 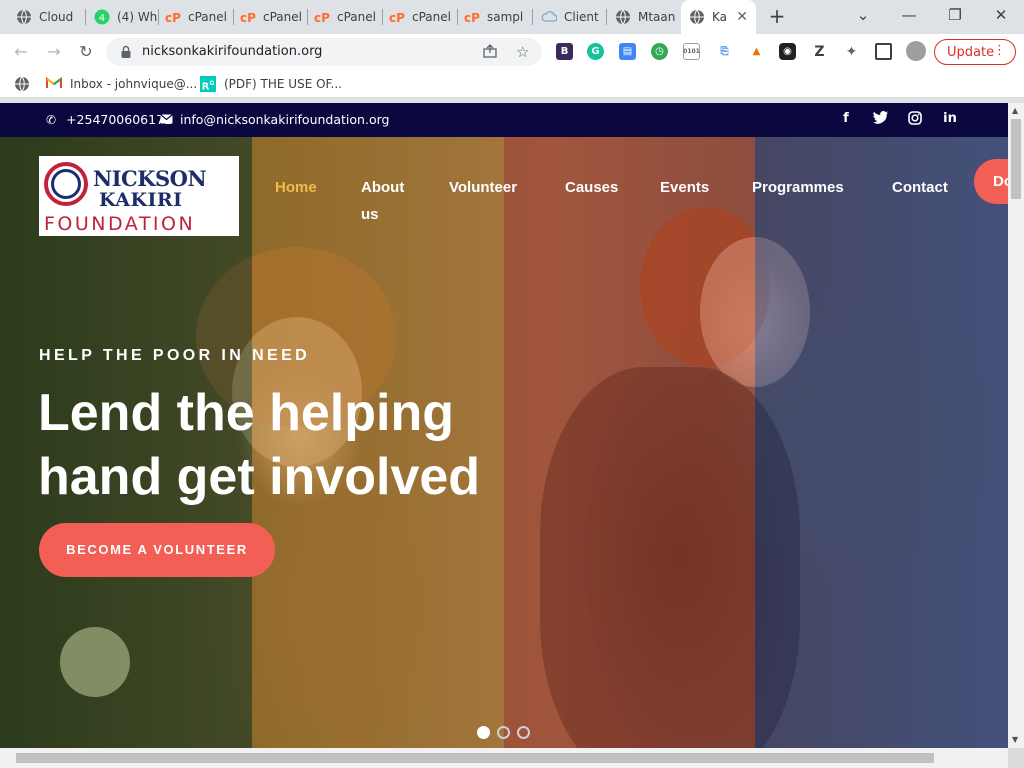 What do you see at coordinates (659, 51) in the screenshot?
I see `speed-extension-icon: ◷` at bounding box center [659, 51].